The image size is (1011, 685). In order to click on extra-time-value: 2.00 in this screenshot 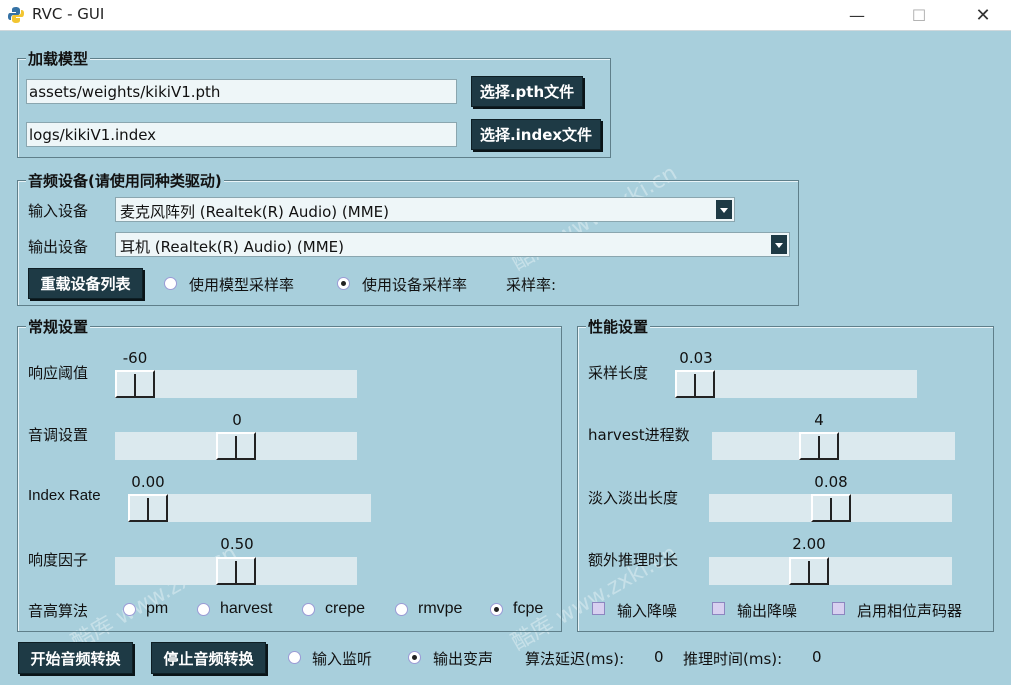, I will do `click(809, 544)`.